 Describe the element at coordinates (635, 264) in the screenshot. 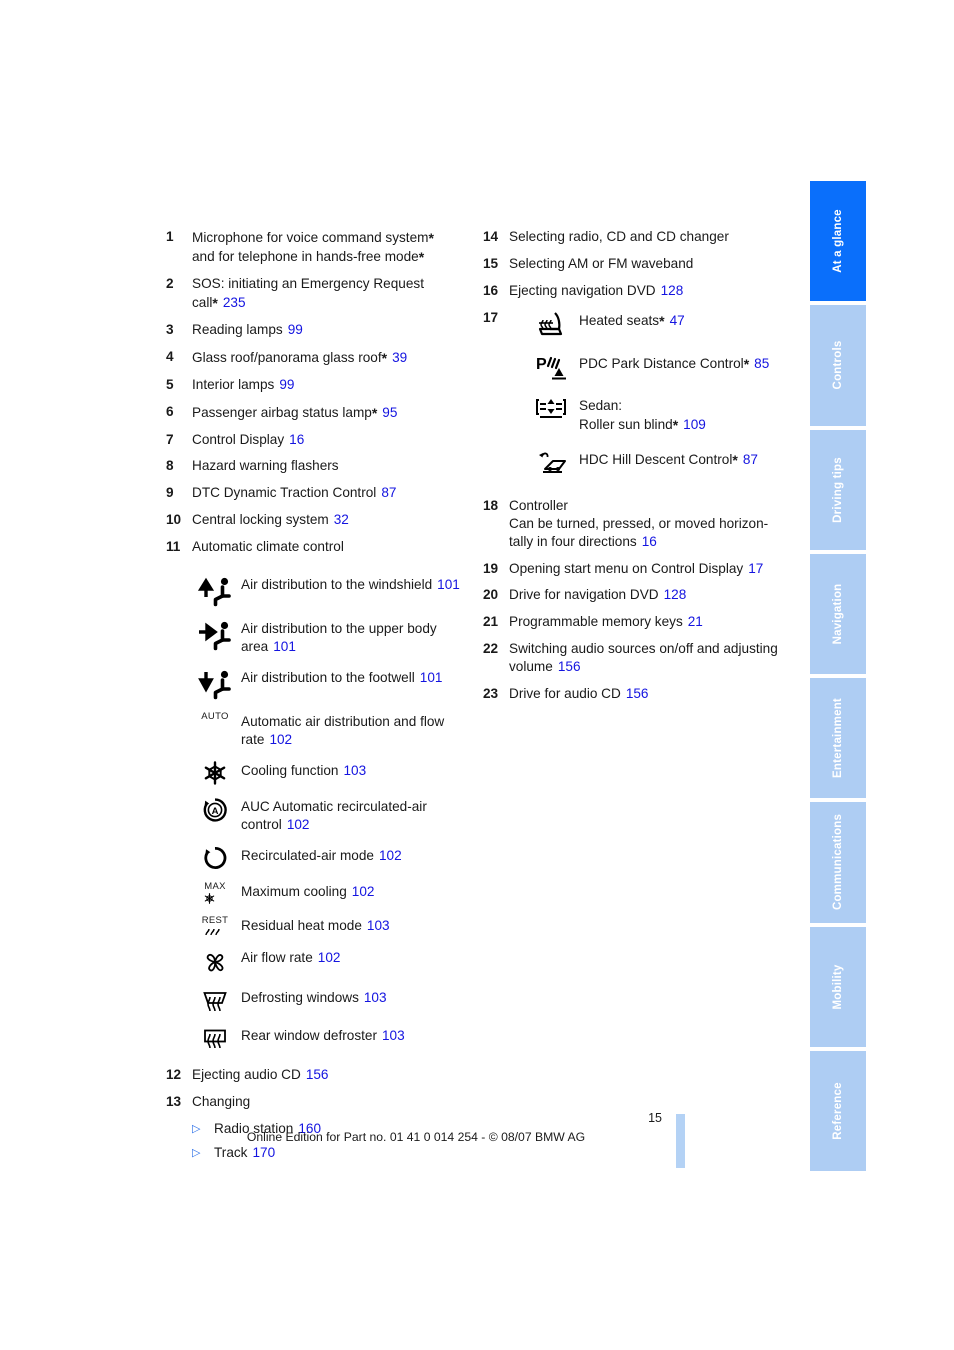

I see `numbered-entry: 15 Selecting AM or FM waveband` at that location.